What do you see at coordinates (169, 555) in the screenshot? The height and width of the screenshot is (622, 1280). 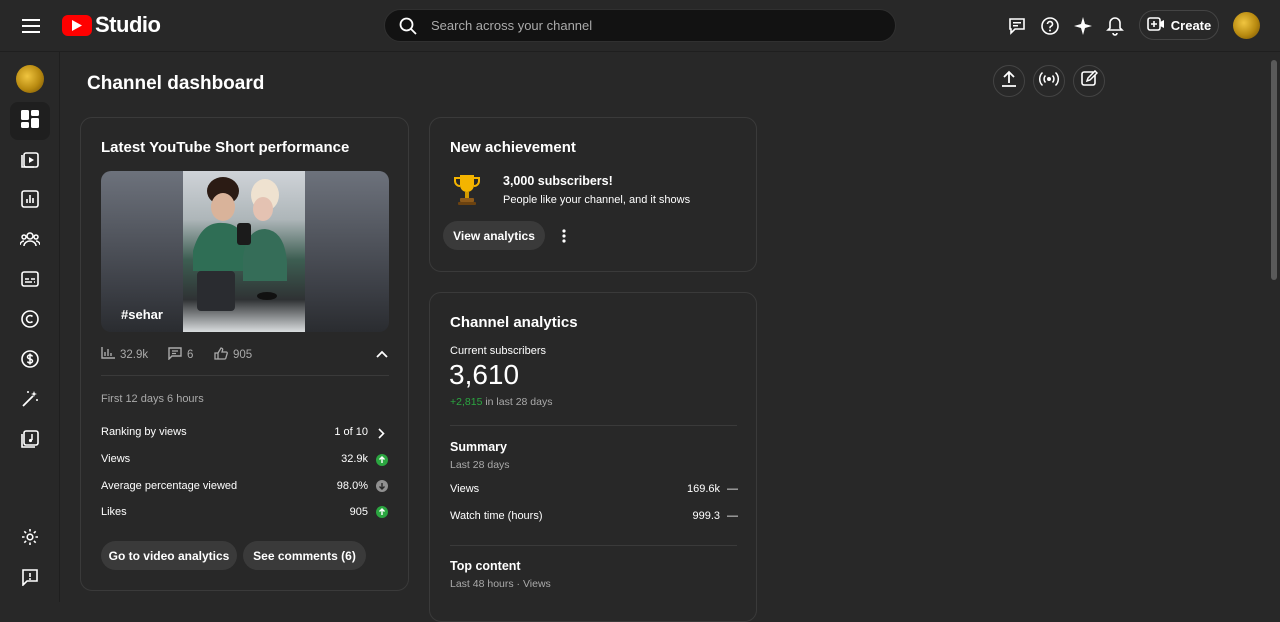 I see `go-to-video-analytics-button: Go to video analytics` at bounding box center [169, 555].